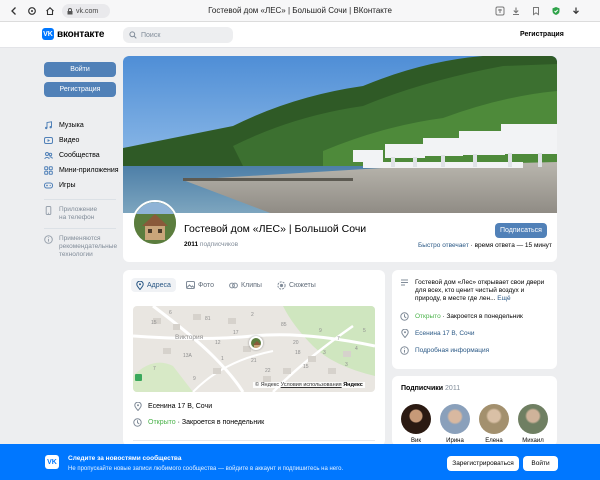 The height and width of the screenshot is (480, 600). I want to click on url-text: vk.com, so click(87, 11).